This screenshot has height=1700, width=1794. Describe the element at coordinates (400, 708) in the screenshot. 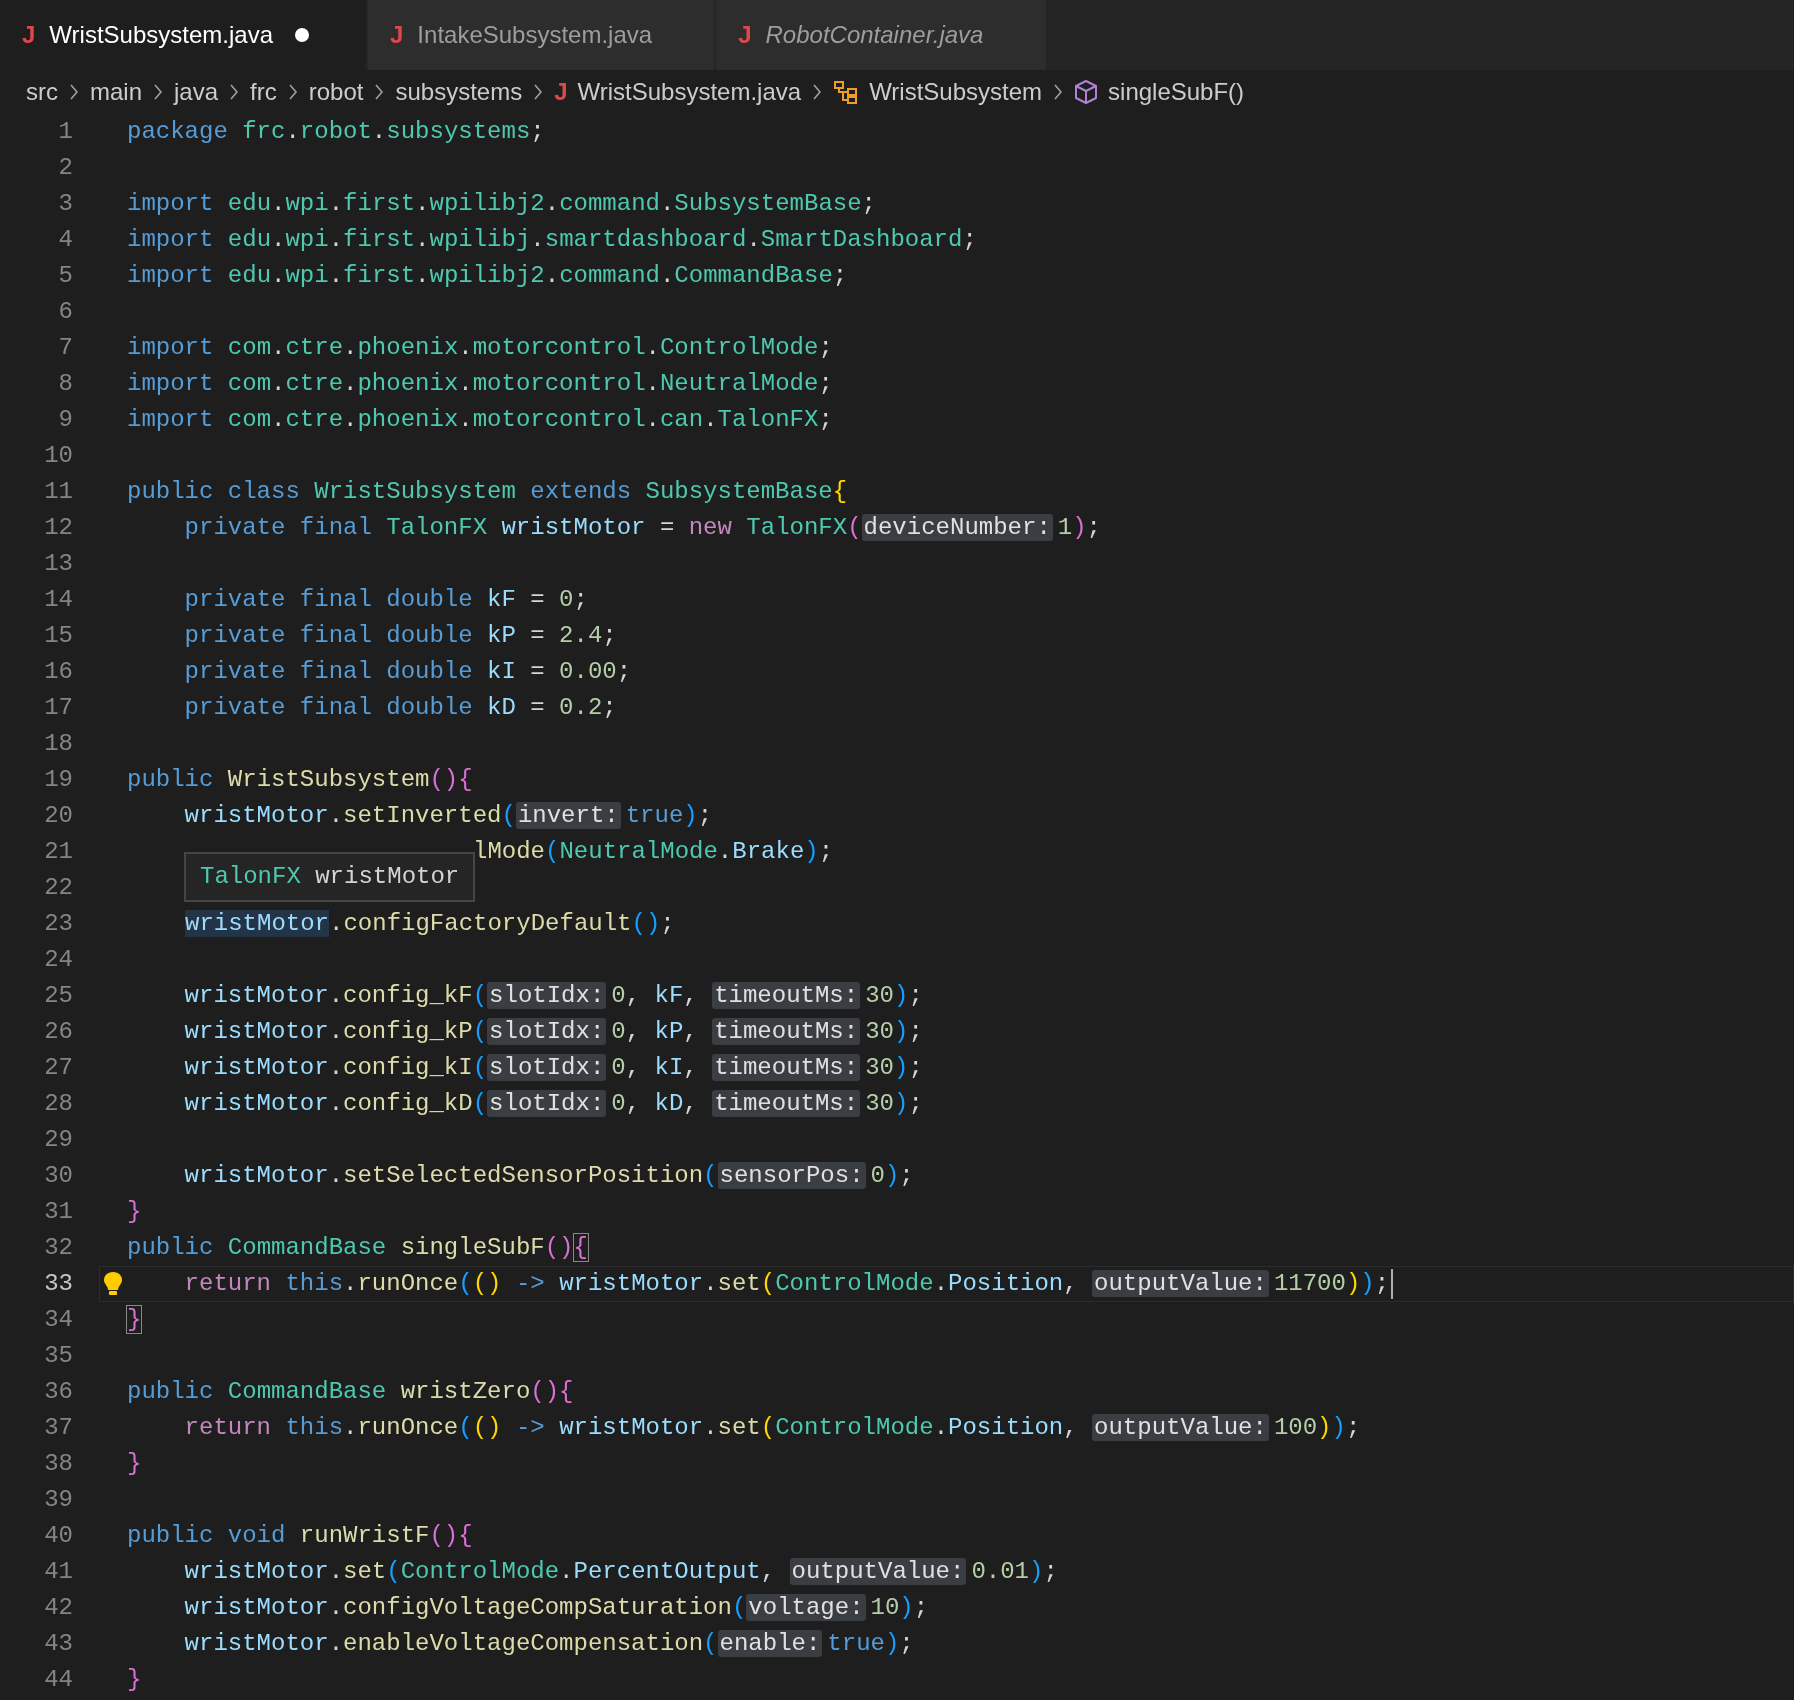

I see `code-line: private final double kD = 0.2;` at that location.